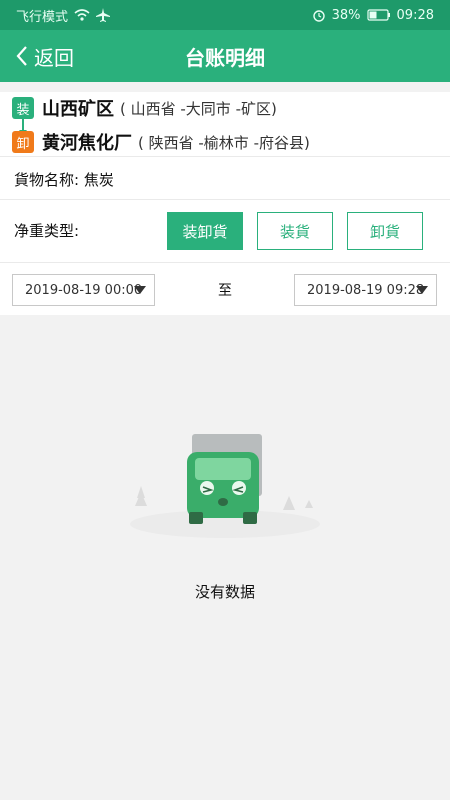  What do you see at coordinates (225, 486) in the screenshot?
I see `crying-truck-icon` at bounding box center [225, 486].